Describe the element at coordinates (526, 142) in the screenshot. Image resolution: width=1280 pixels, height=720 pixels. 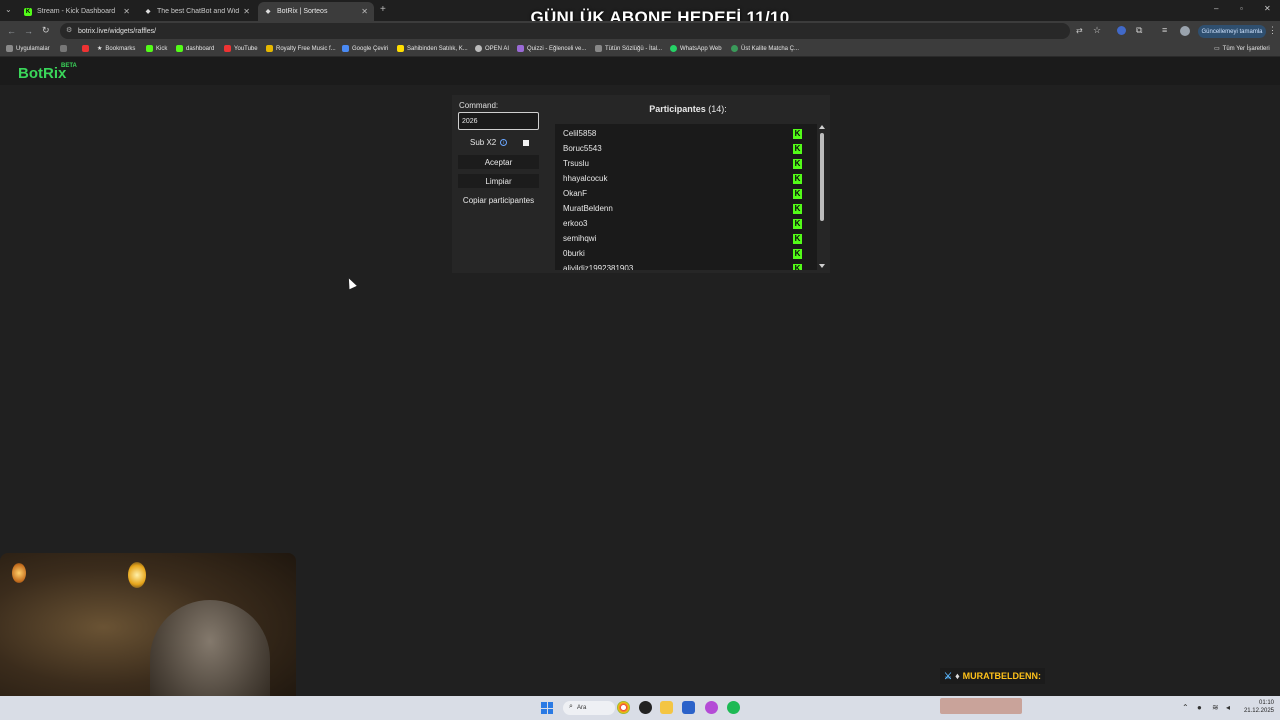
I see `sub-x2-checkbox` at that location.